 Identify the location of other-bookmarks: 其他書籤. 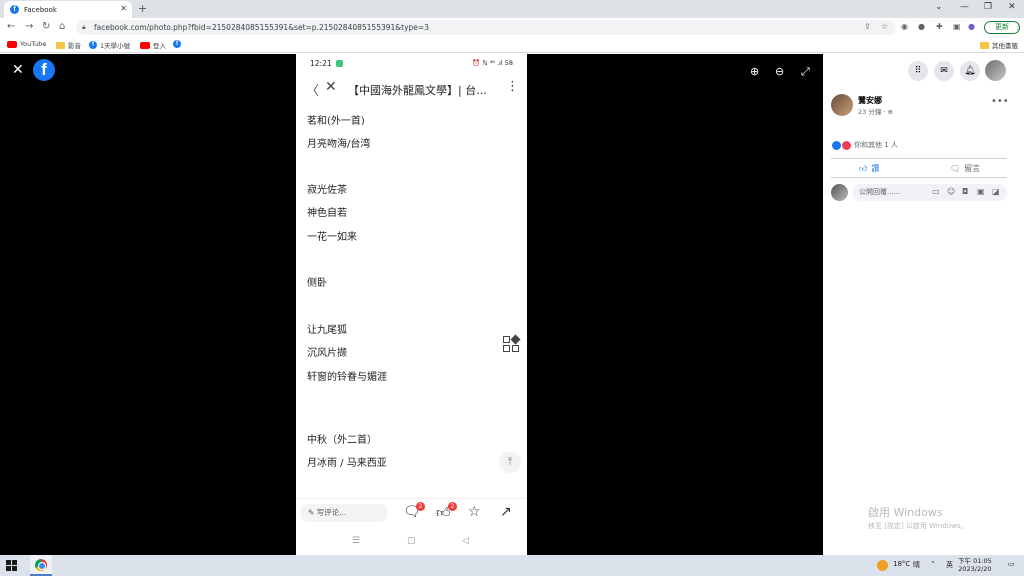
(999, 45).